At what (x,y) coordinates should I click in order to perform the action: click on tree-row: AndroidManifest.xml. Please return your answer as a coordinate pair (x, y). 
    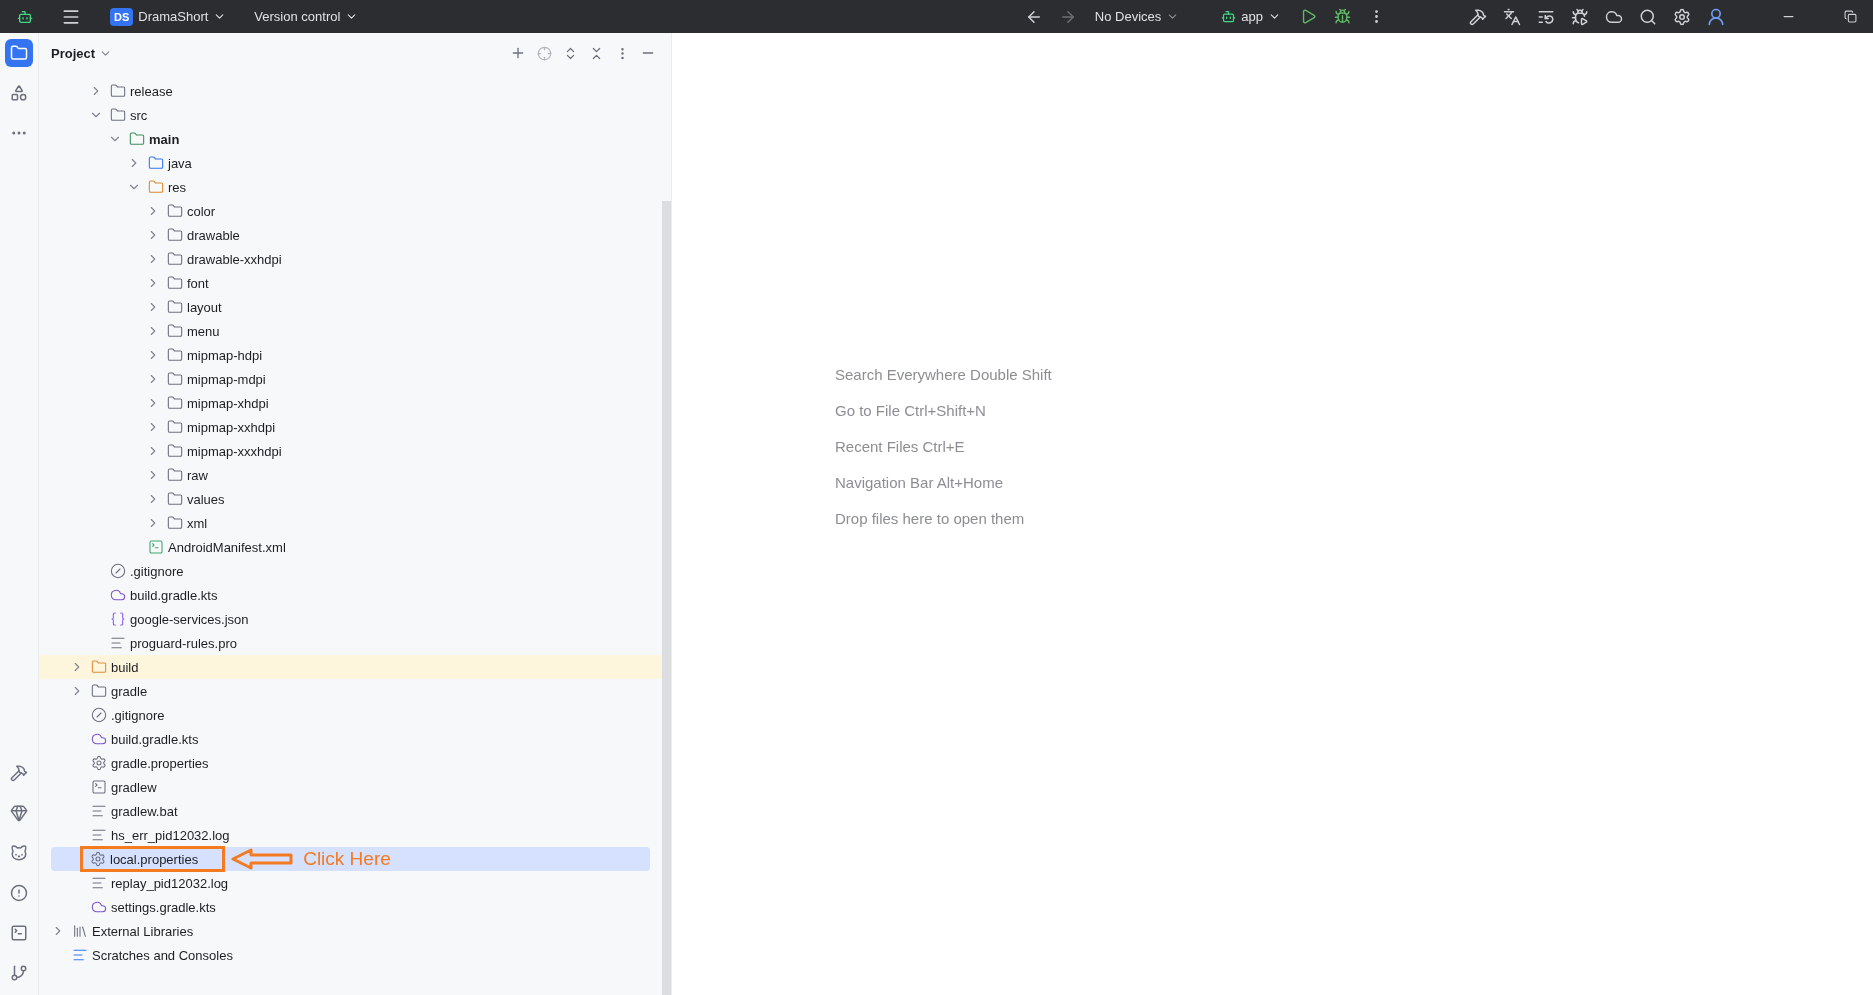
    Looking at the image, I should click on (350, 547).